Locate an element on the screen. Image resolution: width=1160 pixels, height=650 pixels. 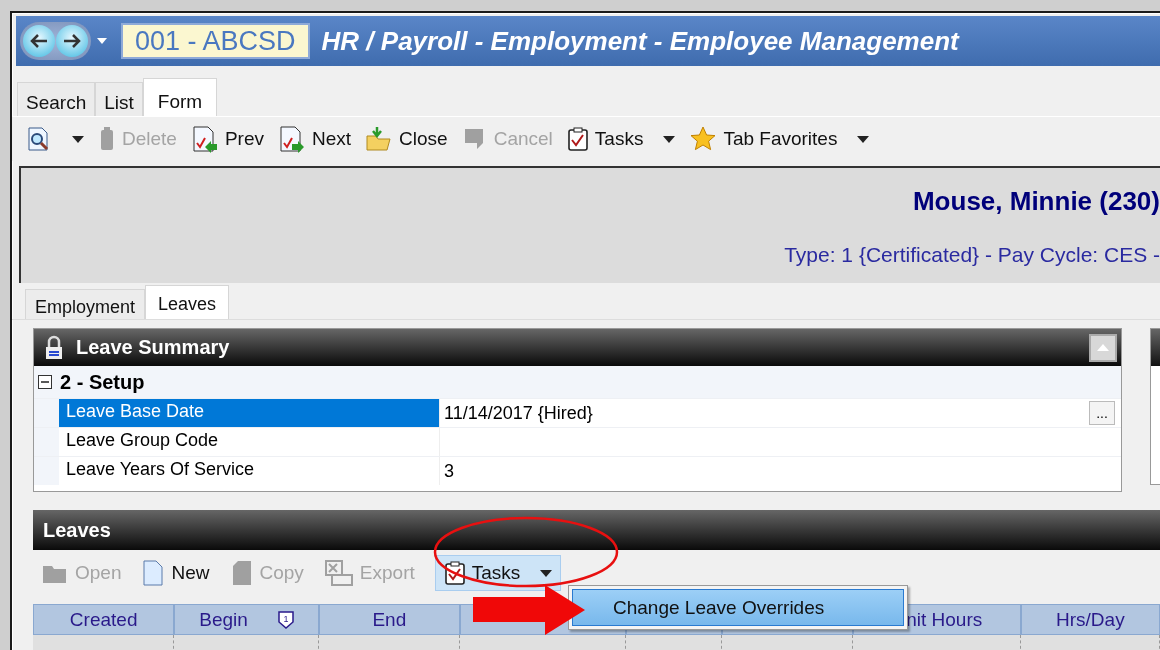
menu-item: Change Leave Overrides is located at coordinates (738, 607).